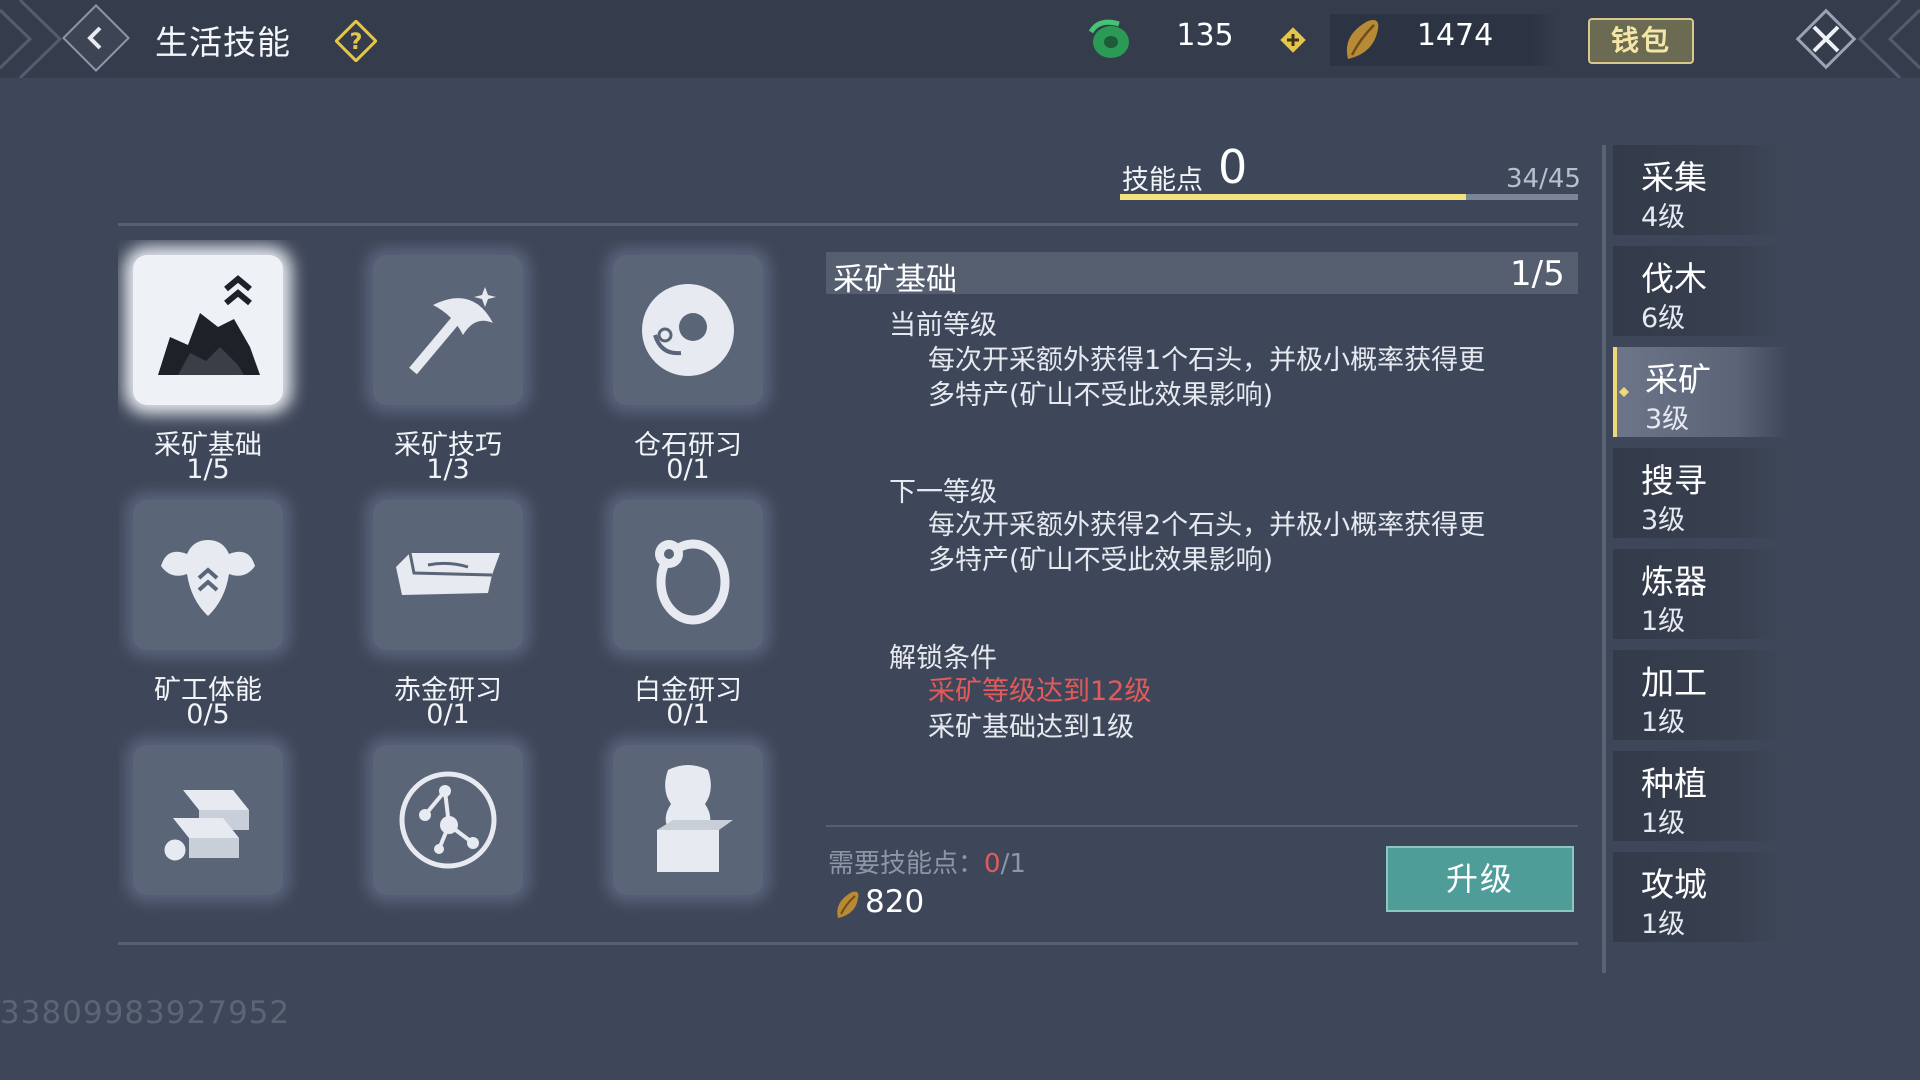 This screenshot has width=1920, height=1080. Describe the element at coordinates (208, 578) in the screenshot. I see `muscle-icon` at that location.